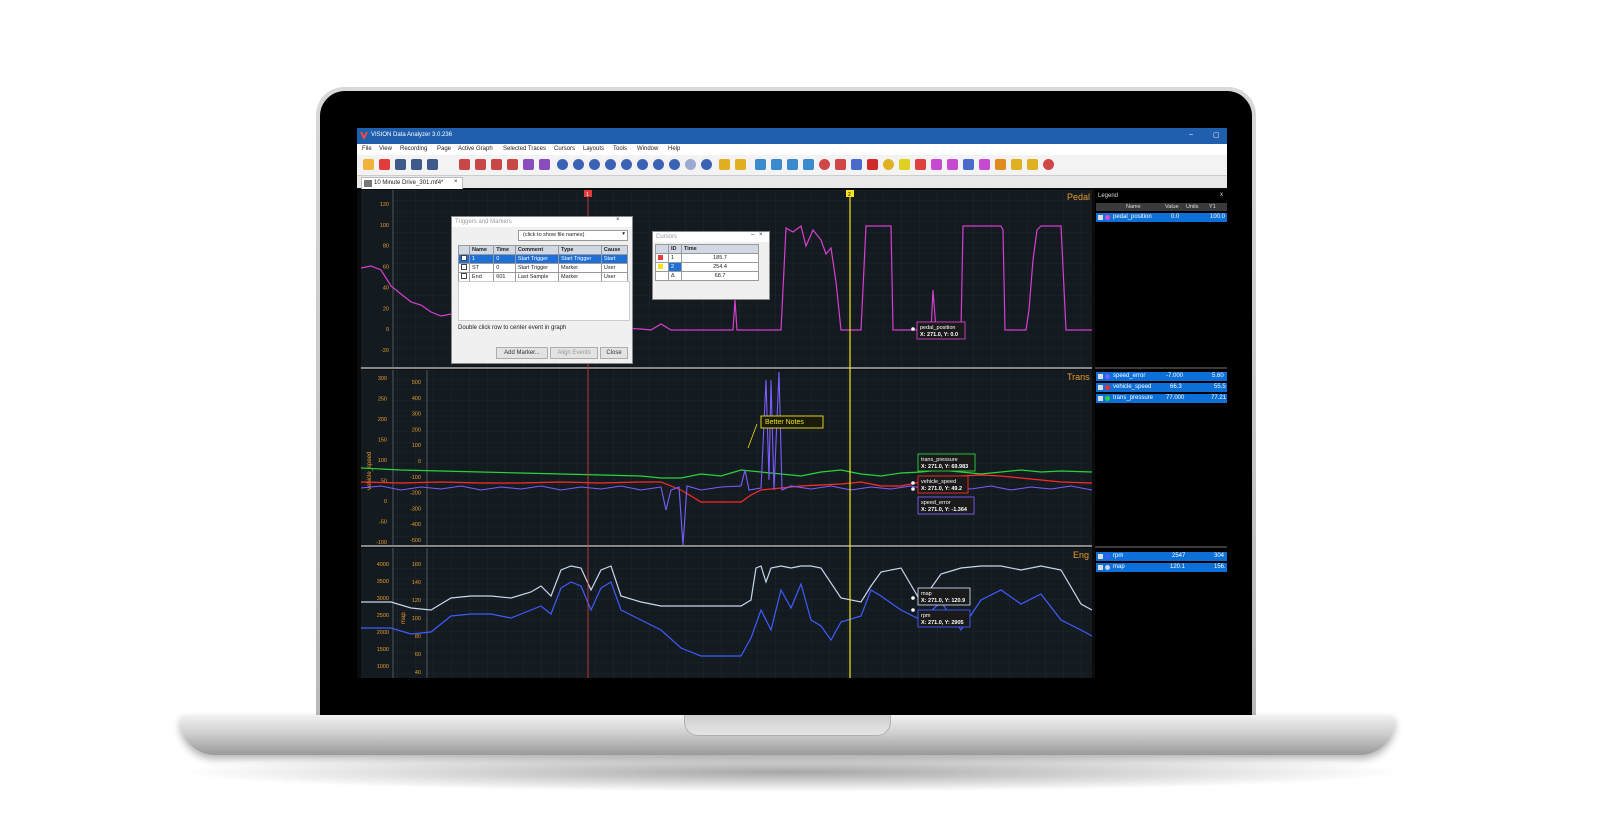 The height and width of the screenshot is (828, 1600). What do you see at coordinates (674, 164) in the screenshot?
I see `zoom-previous-icon` at bounding box center [674, 164].